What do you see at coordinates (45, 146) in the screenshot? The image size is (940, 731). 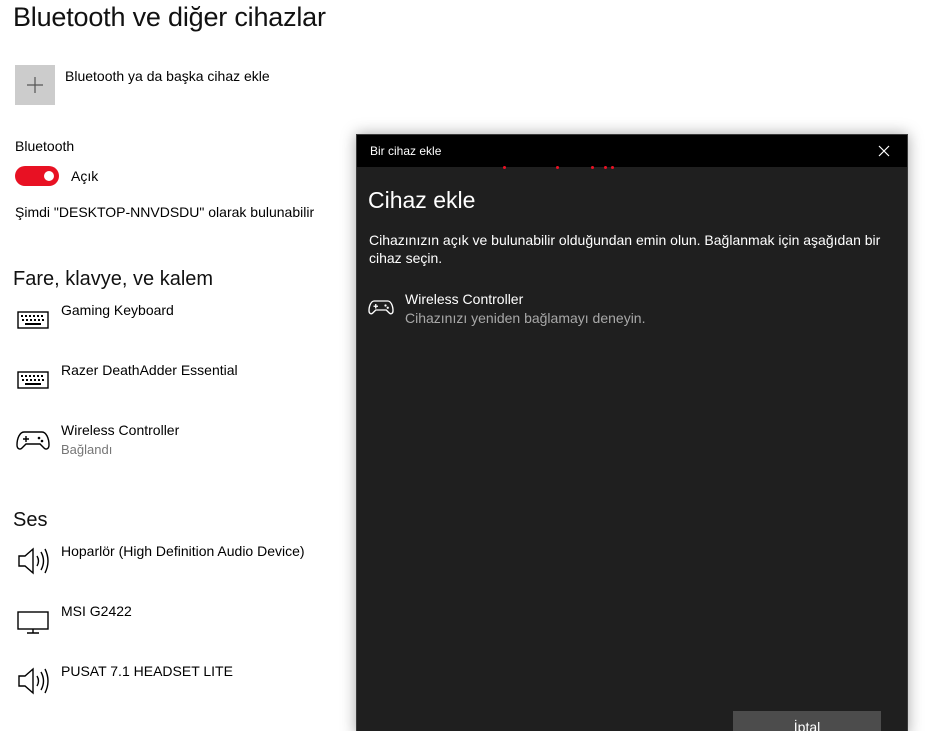 I see `bluetooth-label: Bluetooth` at bounding box center [45, 146].